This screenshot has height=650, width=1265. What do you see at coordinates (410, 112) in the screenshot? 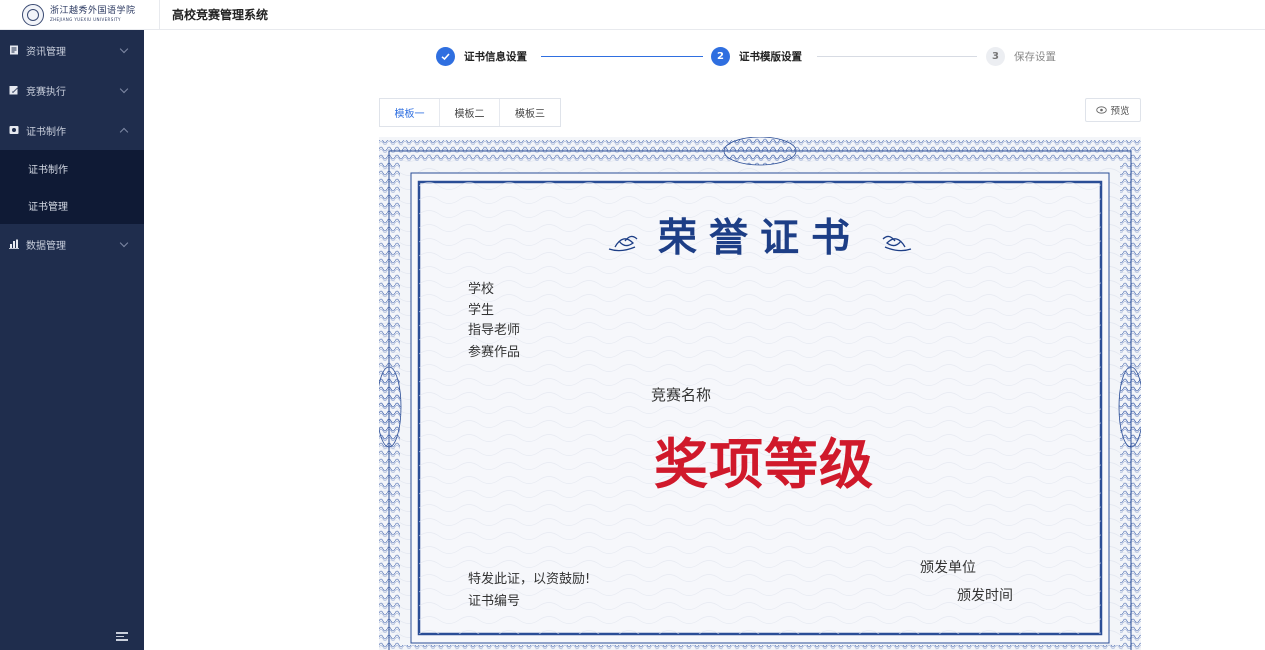
I see `tab-template-1: 模板一` at bounding box center [410, 112].